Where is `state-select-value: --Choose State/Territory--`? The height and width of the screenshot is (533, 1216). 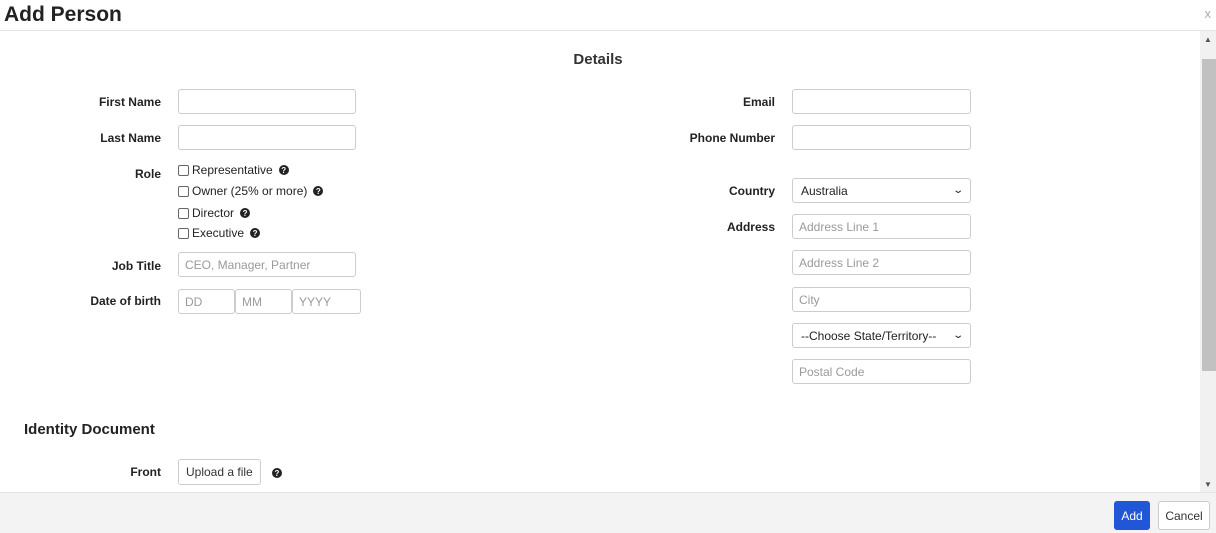
state-select-value: --Choose State/Territory-- is located at coordinates (869, 335).